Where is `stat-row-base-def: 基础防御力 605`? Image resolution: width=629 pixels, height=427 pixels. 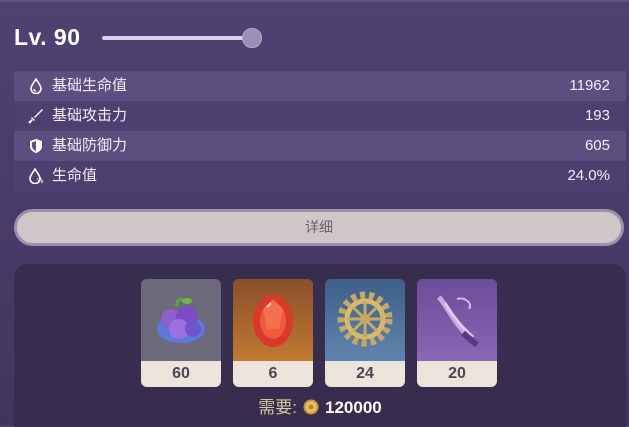
stat-row-base-def: 基础防御力 605 is located at coordinates (320, 146).